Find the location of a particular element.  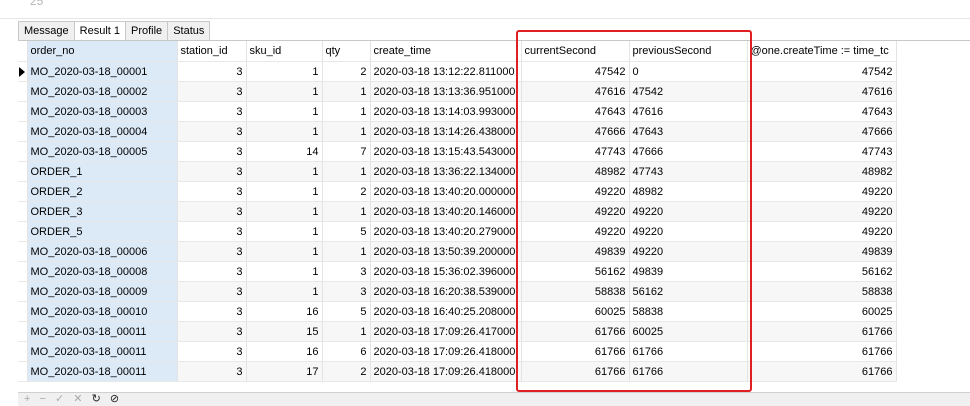

tab-profile: Profile is located at coordinates (147, 30).